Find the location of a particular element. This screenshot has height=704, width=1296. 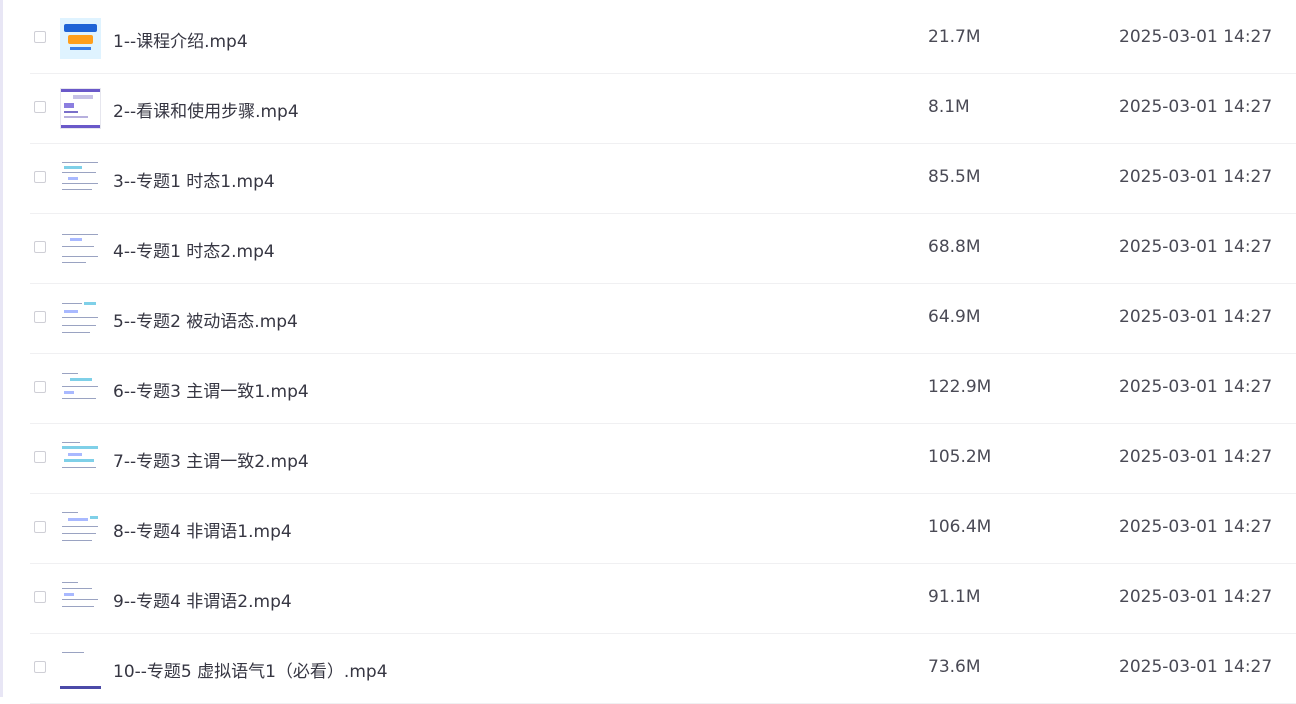

file-size: 105.2M is located at coordinates (960, 457).